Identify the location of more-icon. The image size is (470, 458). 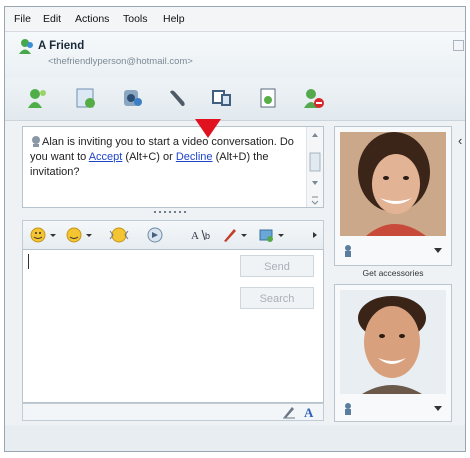
(273, 235).